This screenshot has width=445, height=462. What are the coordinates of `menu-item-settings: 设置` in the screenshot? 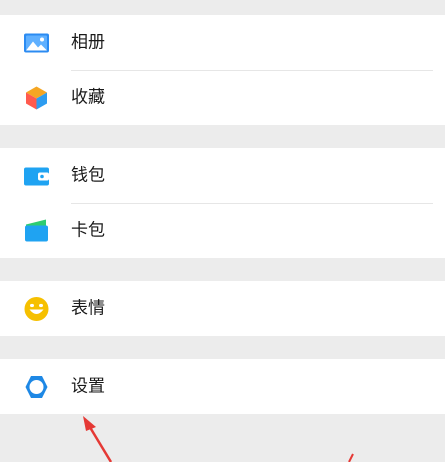 It's located at (222, 386).